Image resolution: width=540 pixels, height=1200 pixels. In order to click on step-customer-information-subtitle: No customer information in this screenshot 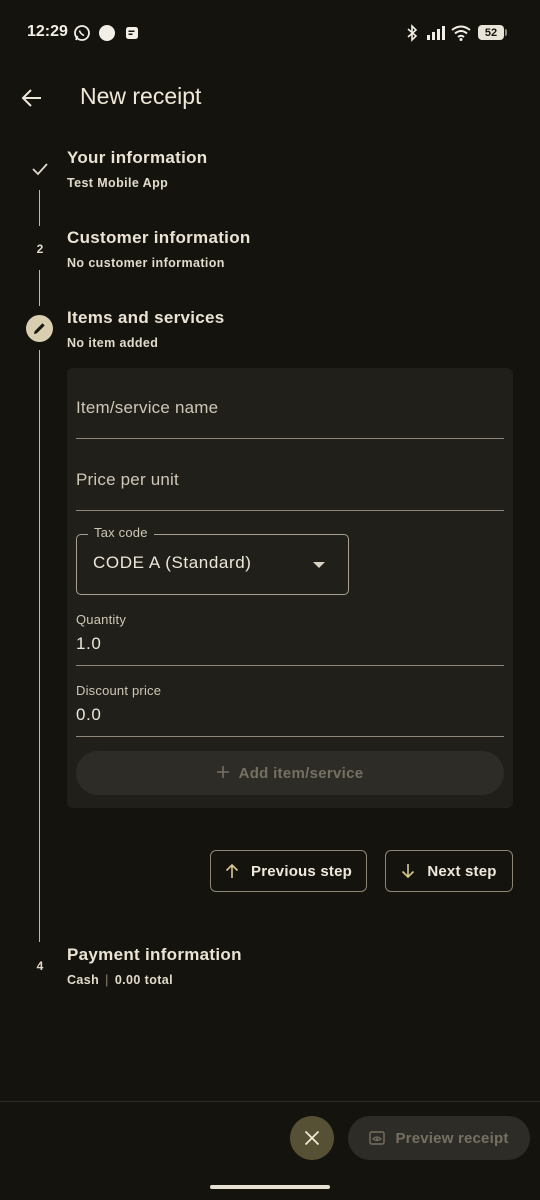, I will do `click(146, 263)`.